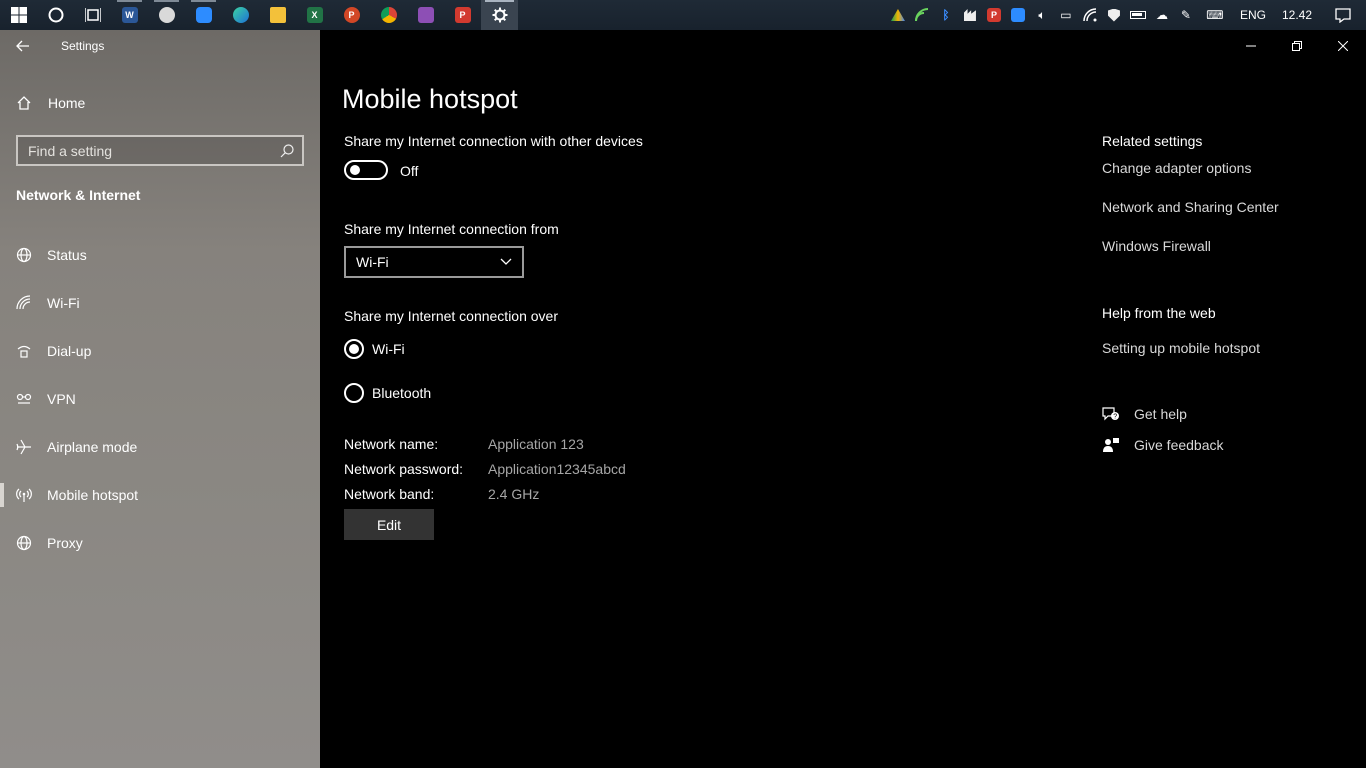 The width and height of the screenshot is (1366, 768). Describe the element at coordinates (23, 399) in the screenshot. I see `vpn-icon` at that location.